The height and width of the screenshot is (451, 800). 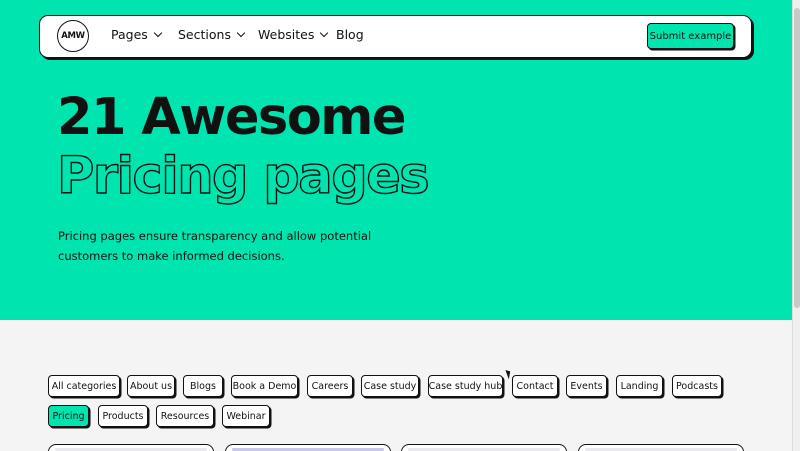 I want to click on filter-case-study-hub: Case study hub, so click(x=465, y=386).